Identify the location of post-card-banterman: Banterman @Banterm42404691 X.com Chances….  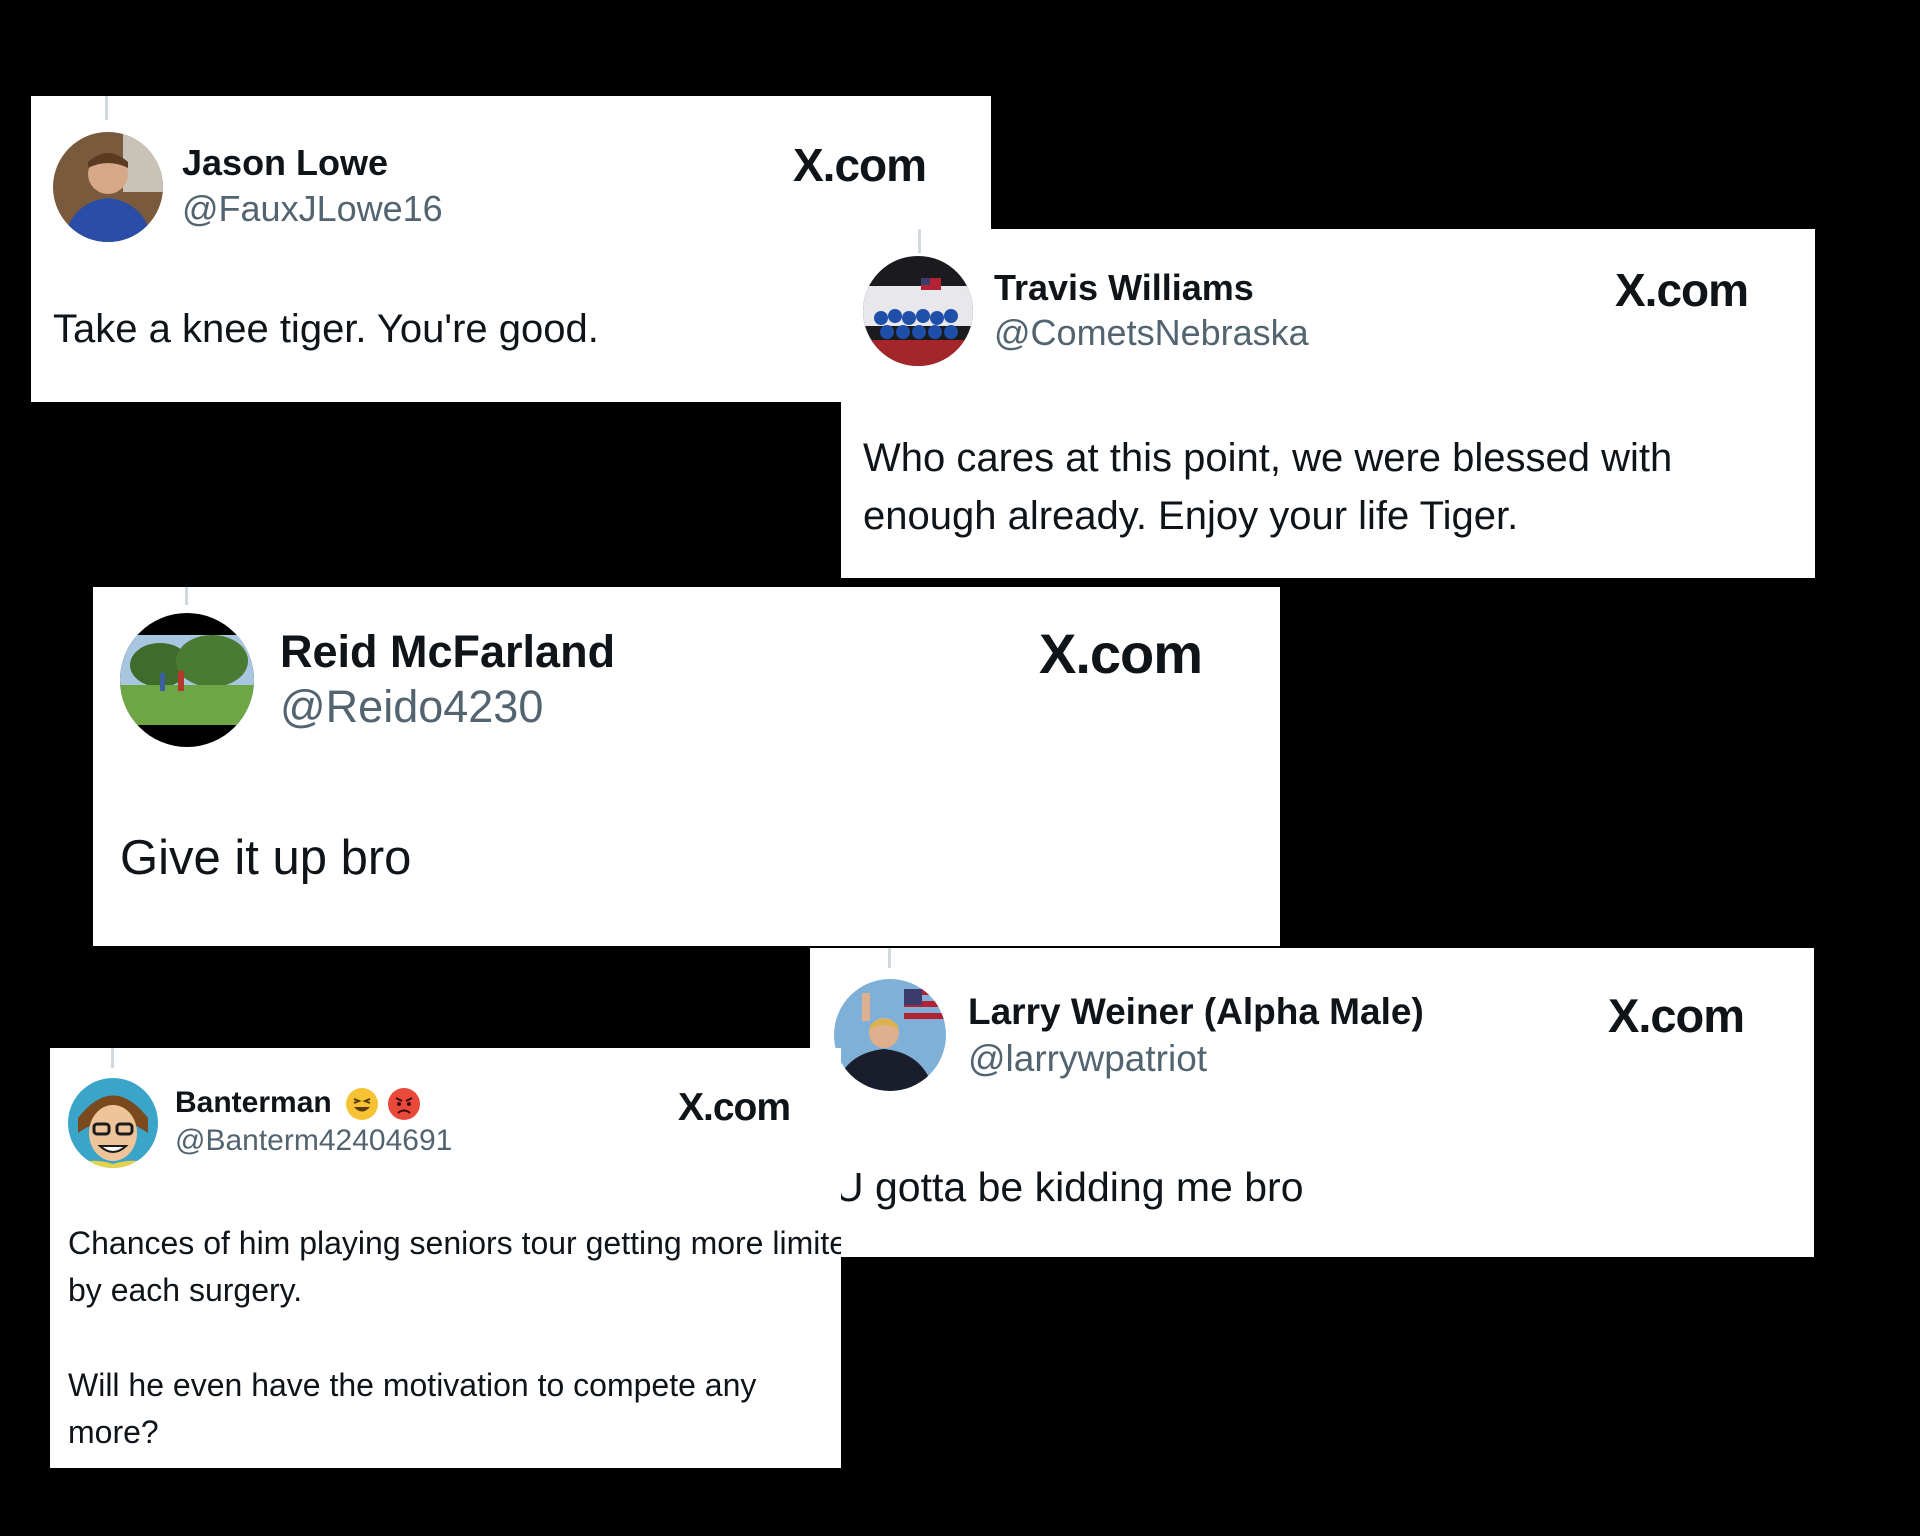
(445, 1258).